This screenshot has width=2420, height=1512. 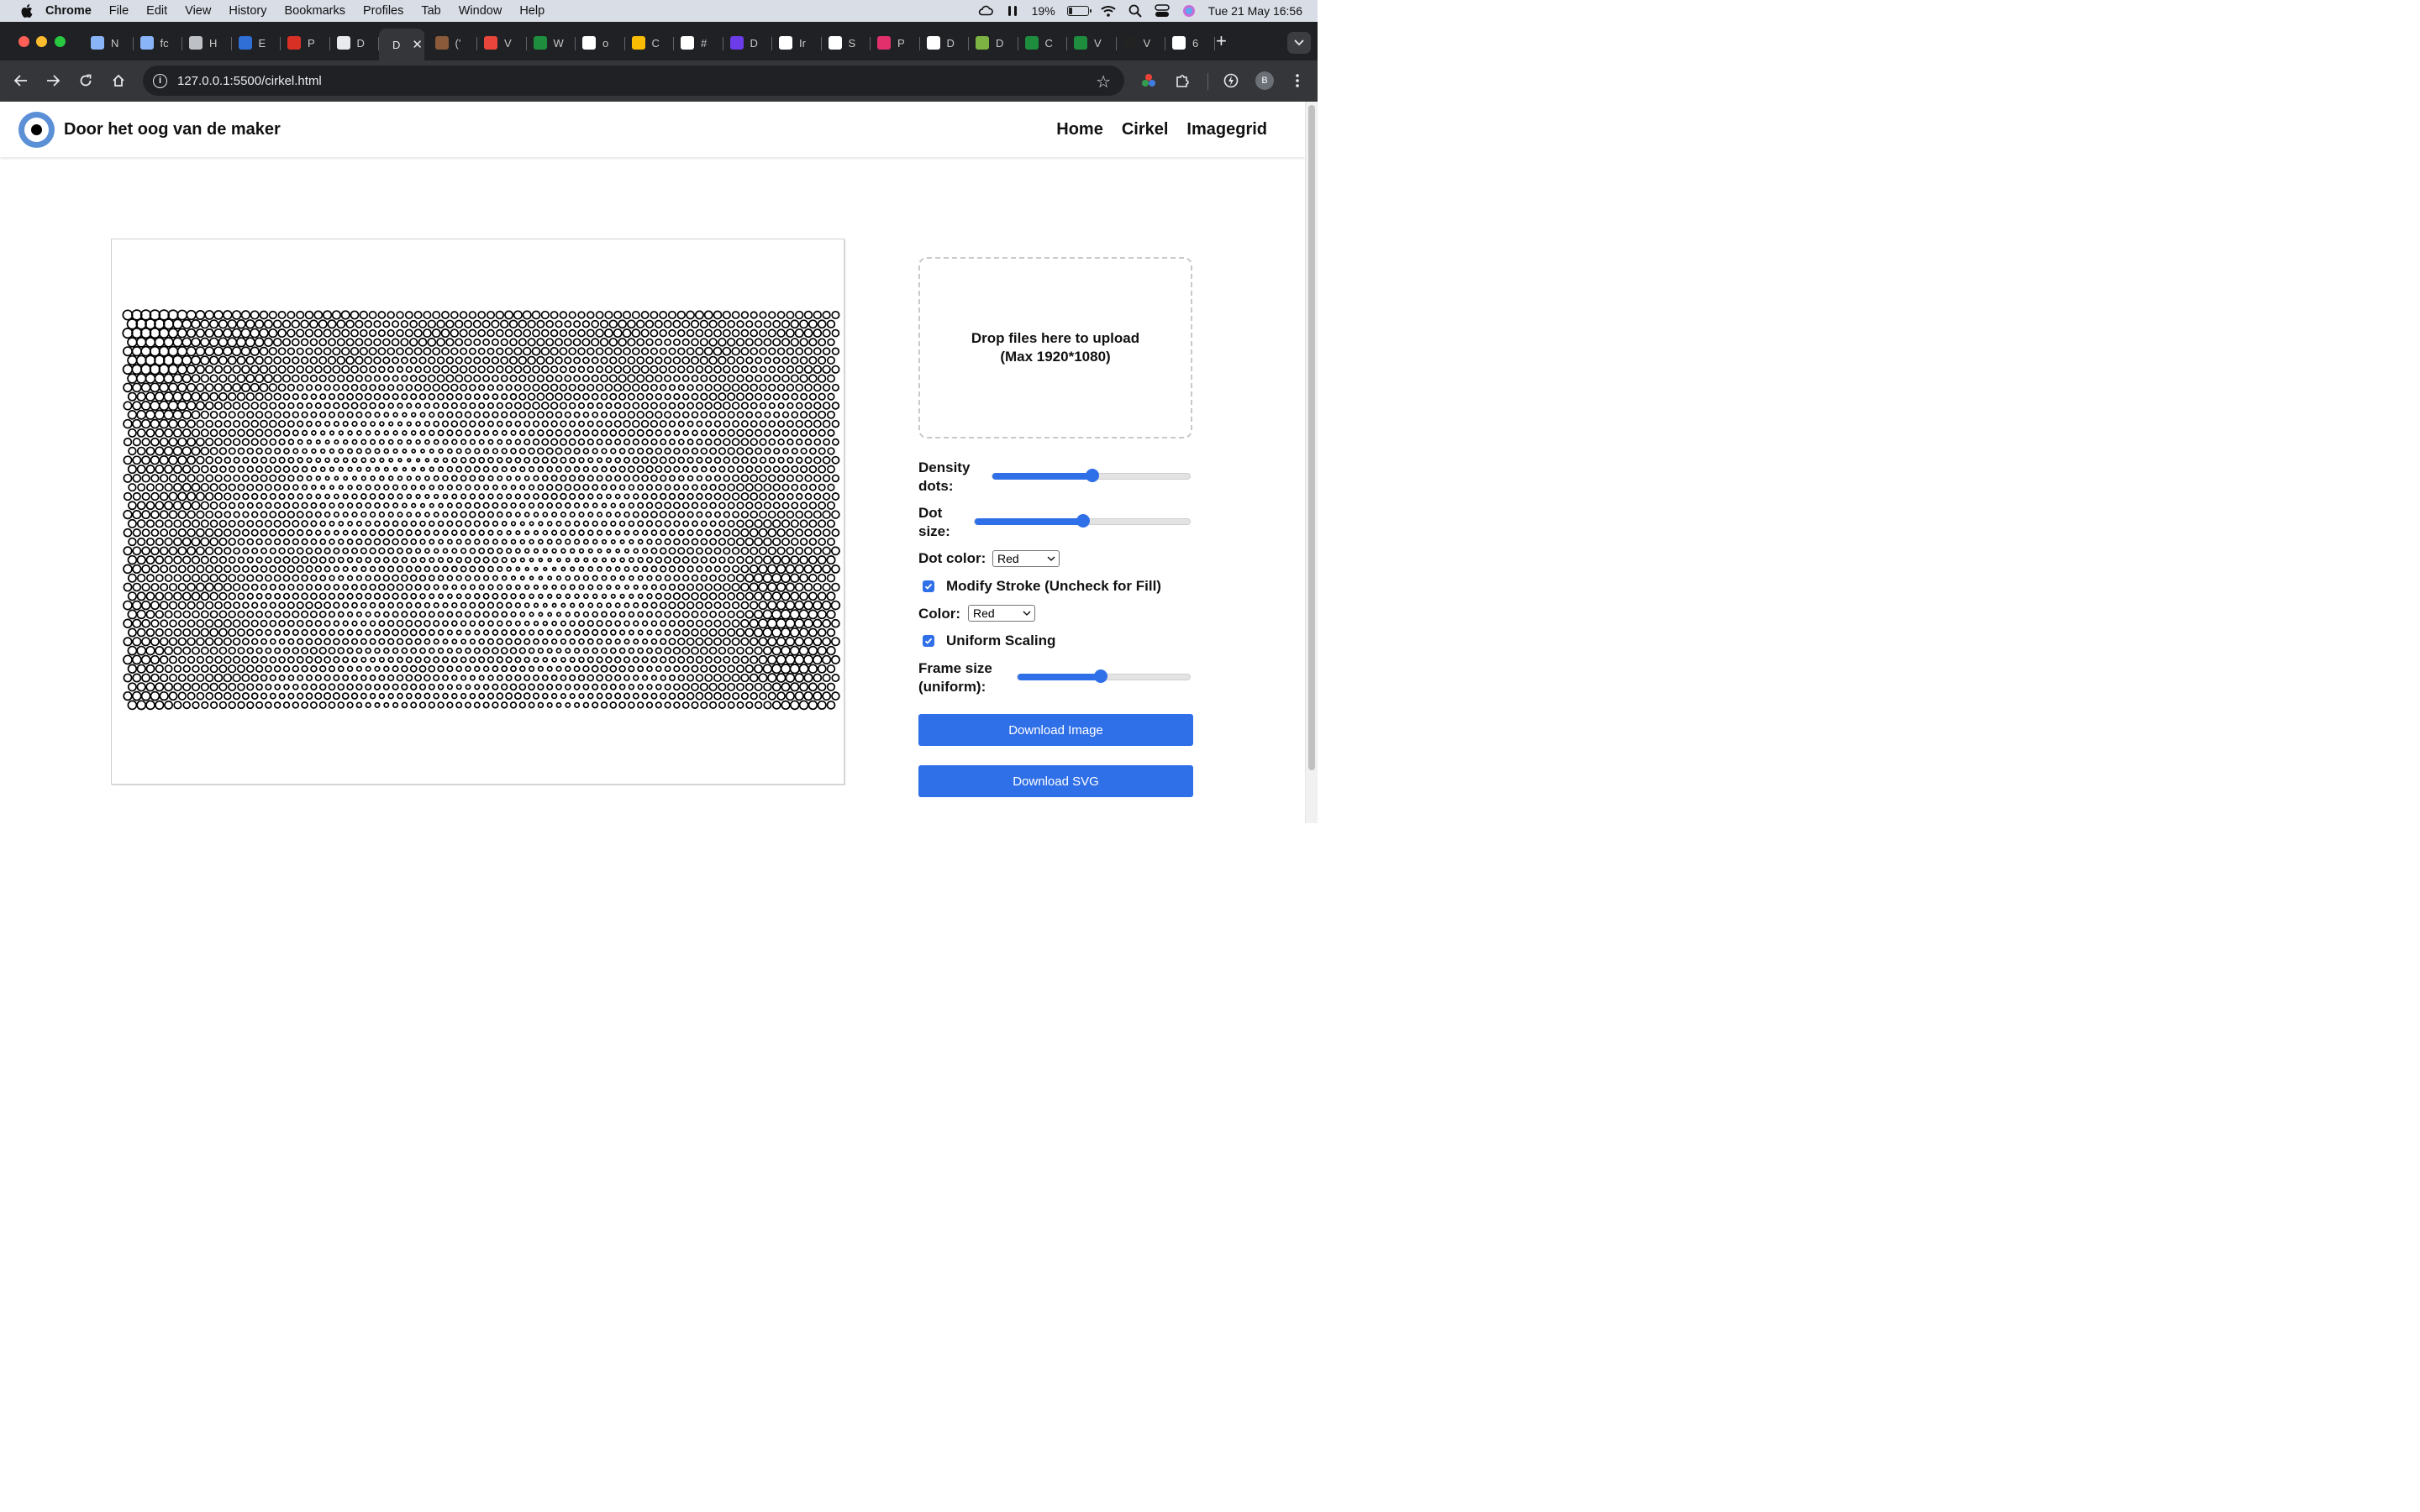 I want to click on menu-history: History, so click(x=248, y=11).